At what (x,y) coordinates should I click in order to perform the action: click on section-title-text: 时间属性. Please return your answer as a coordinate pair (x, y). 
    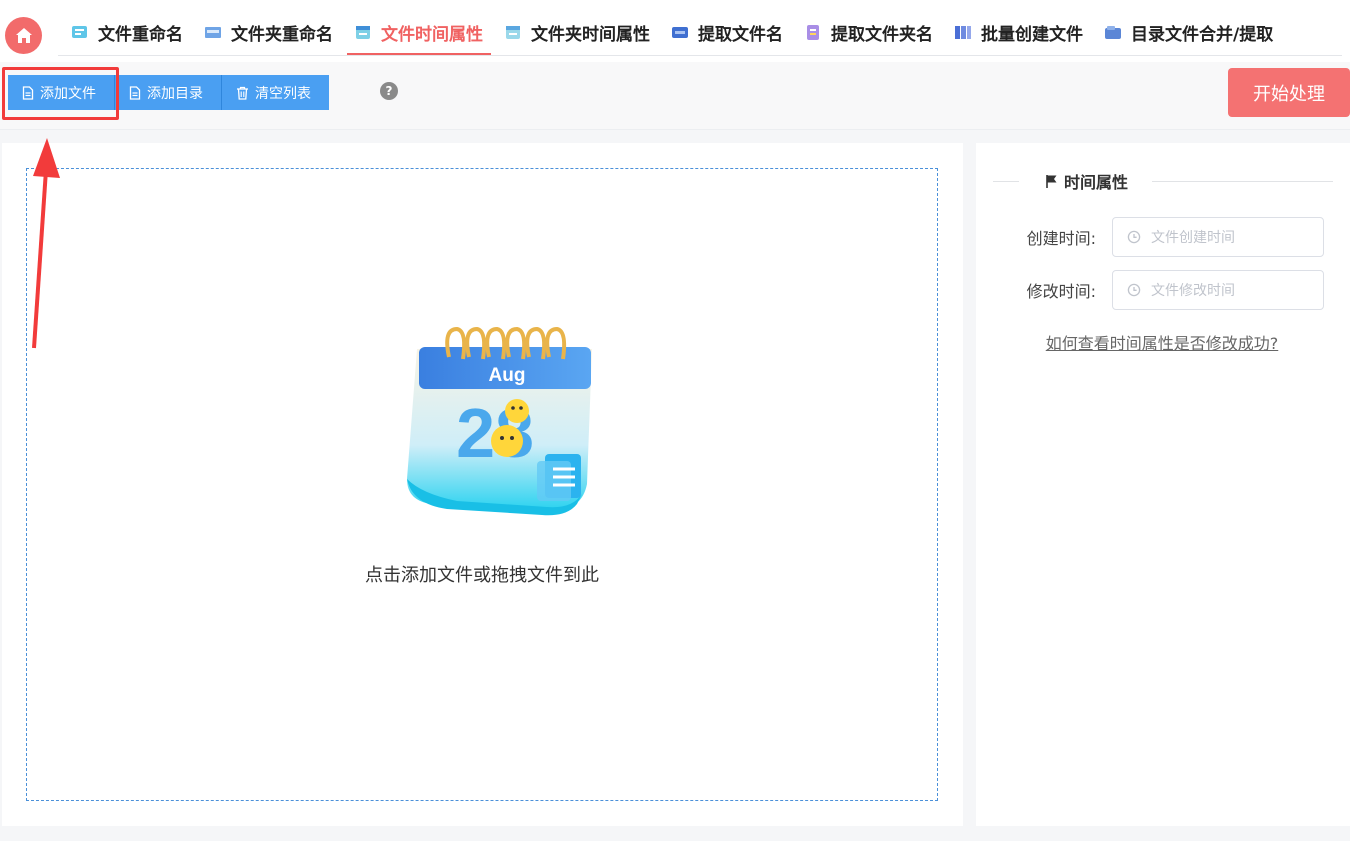
    Looking at the image, I should click on (1096, 182).